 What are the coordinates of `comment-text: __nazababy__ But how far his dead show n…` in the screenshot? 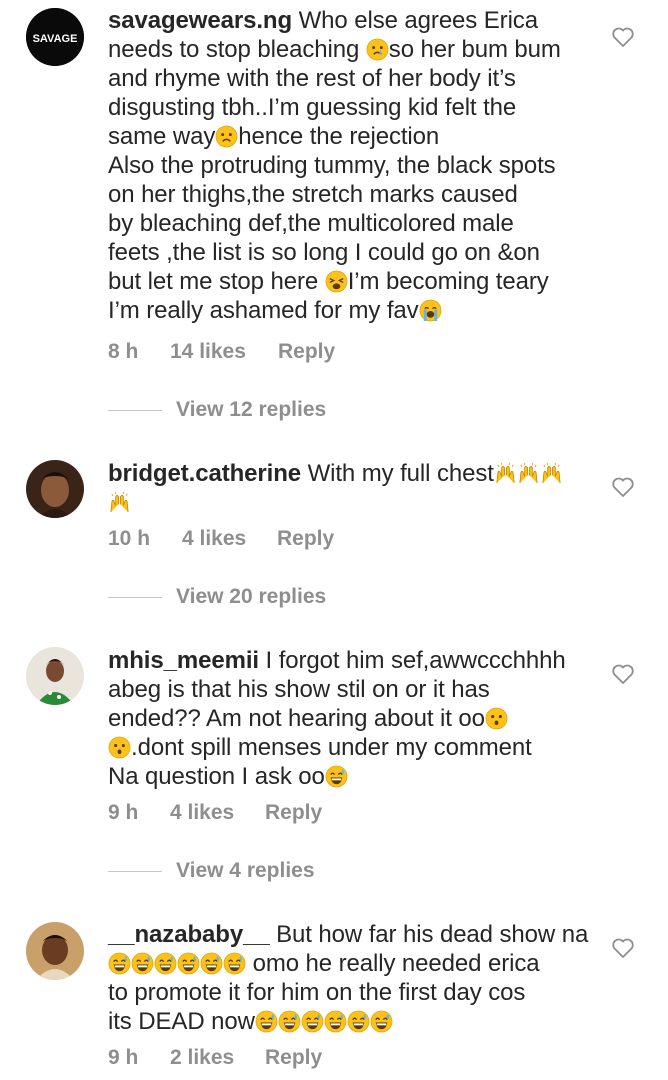 It's located at (348, 978).